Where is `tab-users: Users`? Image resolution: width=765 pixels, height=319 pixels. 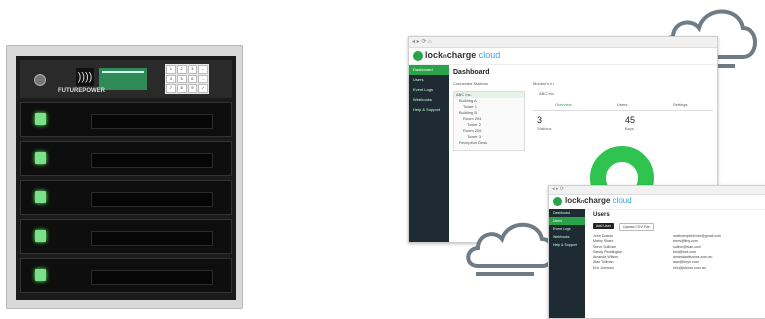 tab-users: Users is located at coordinates (622, 104).